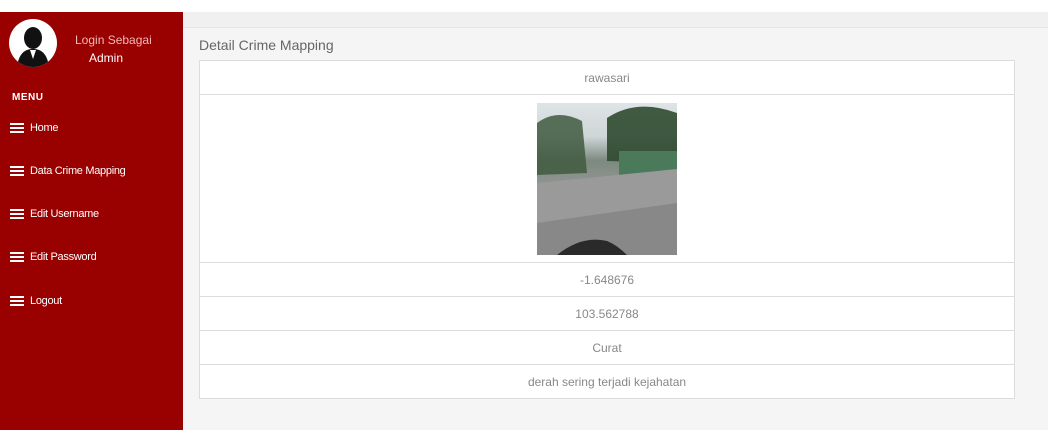  I want to click on table-row: Curat, so click(607, 347).